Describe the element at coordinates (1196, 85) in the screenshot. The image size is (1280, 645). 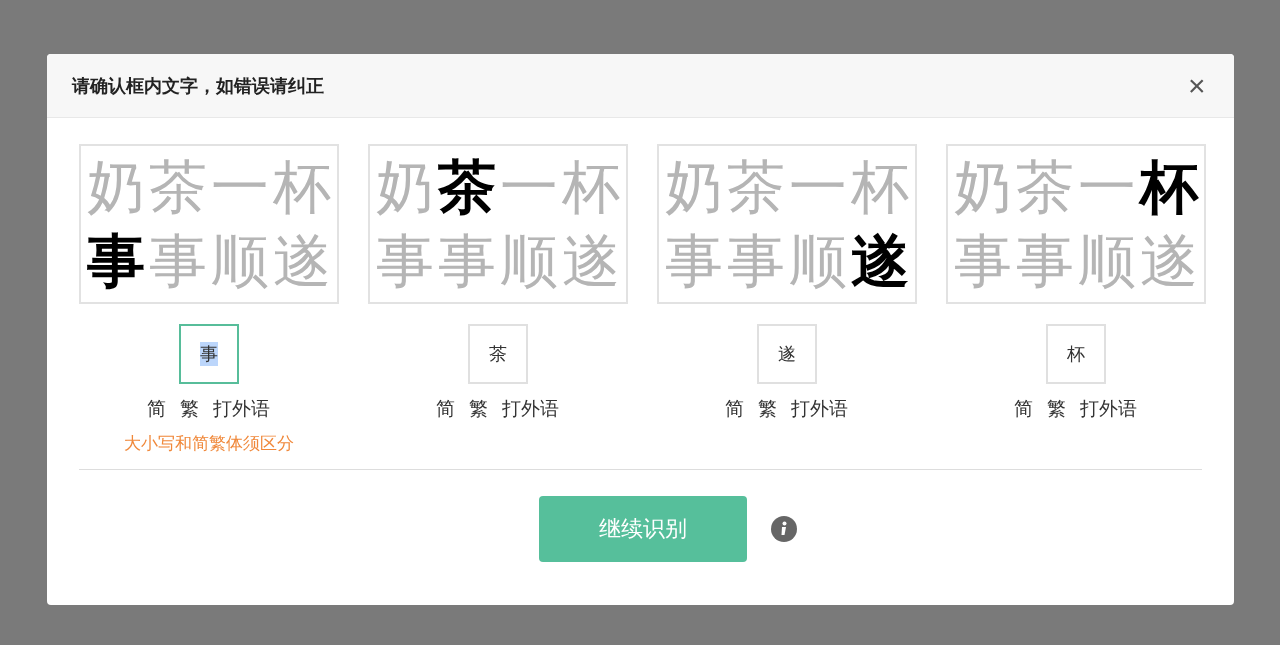
I see `close-button: ×` at that location.